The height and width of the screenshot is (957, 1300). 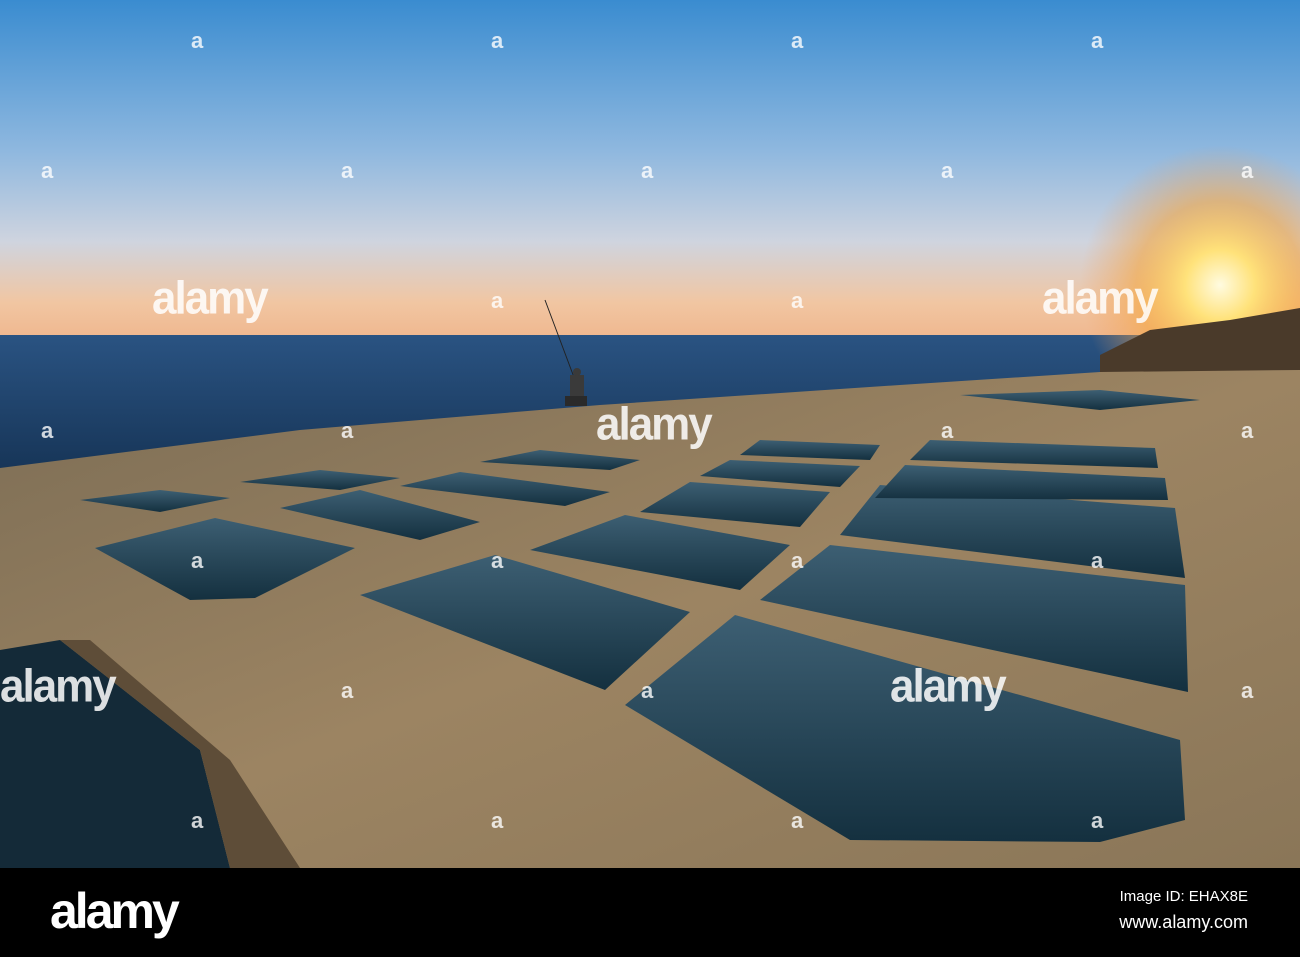 What do you see at coordinates (115, 911) in the screenshot?
I see `alamy-logo: alamy` at bounding box center [115, 911].